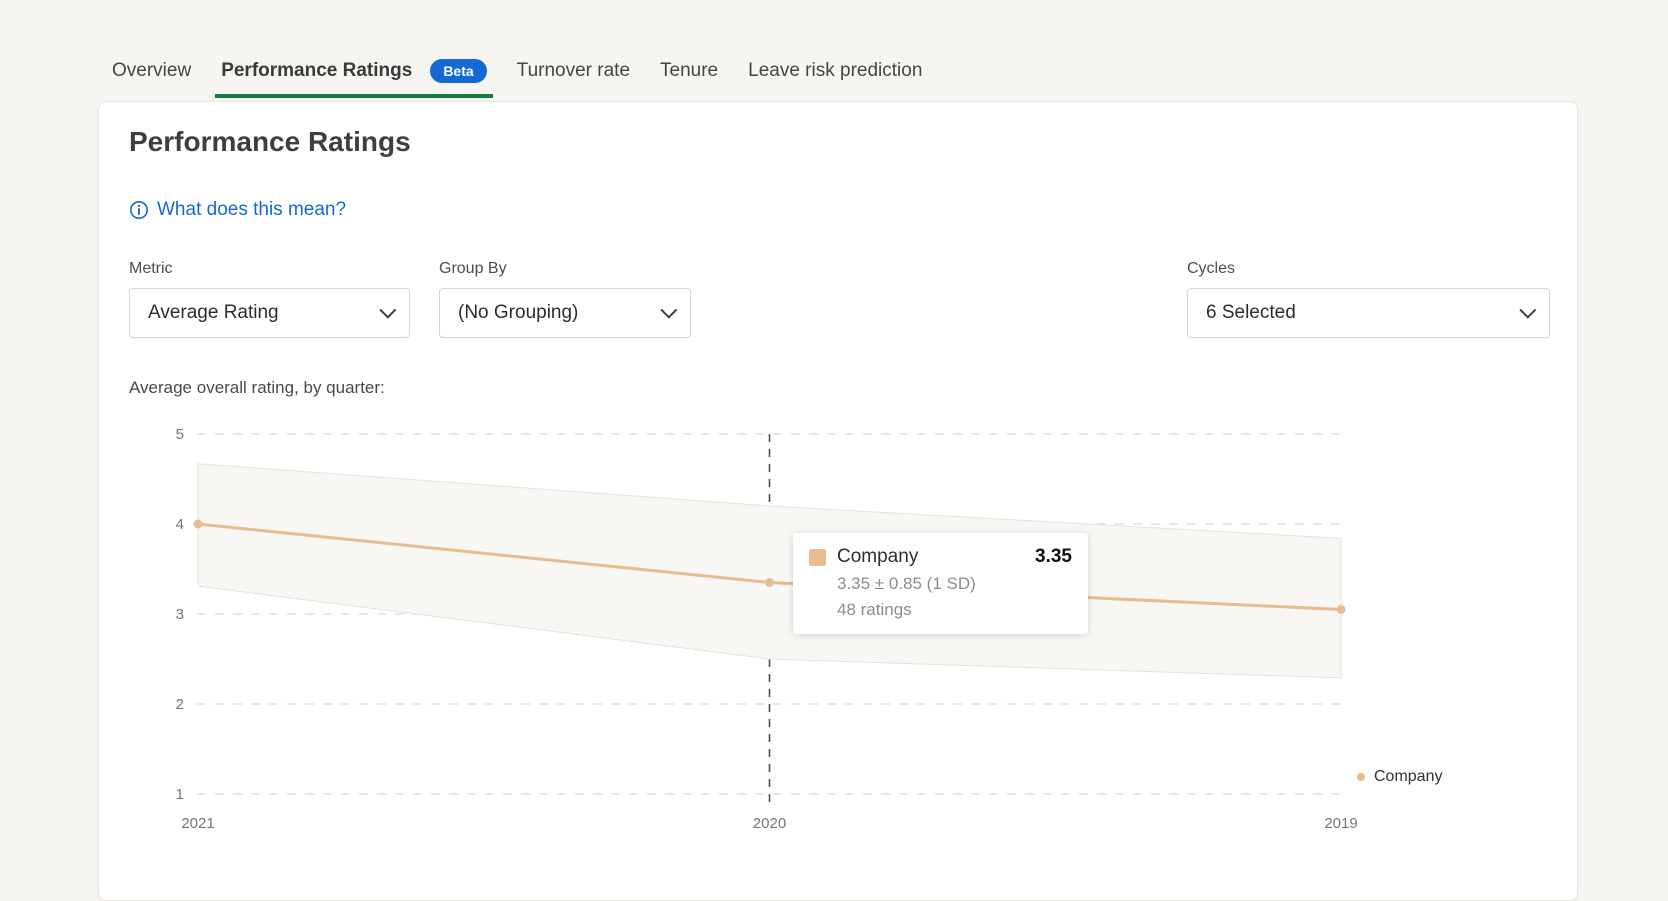 The width and height of the screenshot is (1668, 901). Describe the element at coordinates (151, 268) in the screenshot. I see `metric-label: Metric` at that location.